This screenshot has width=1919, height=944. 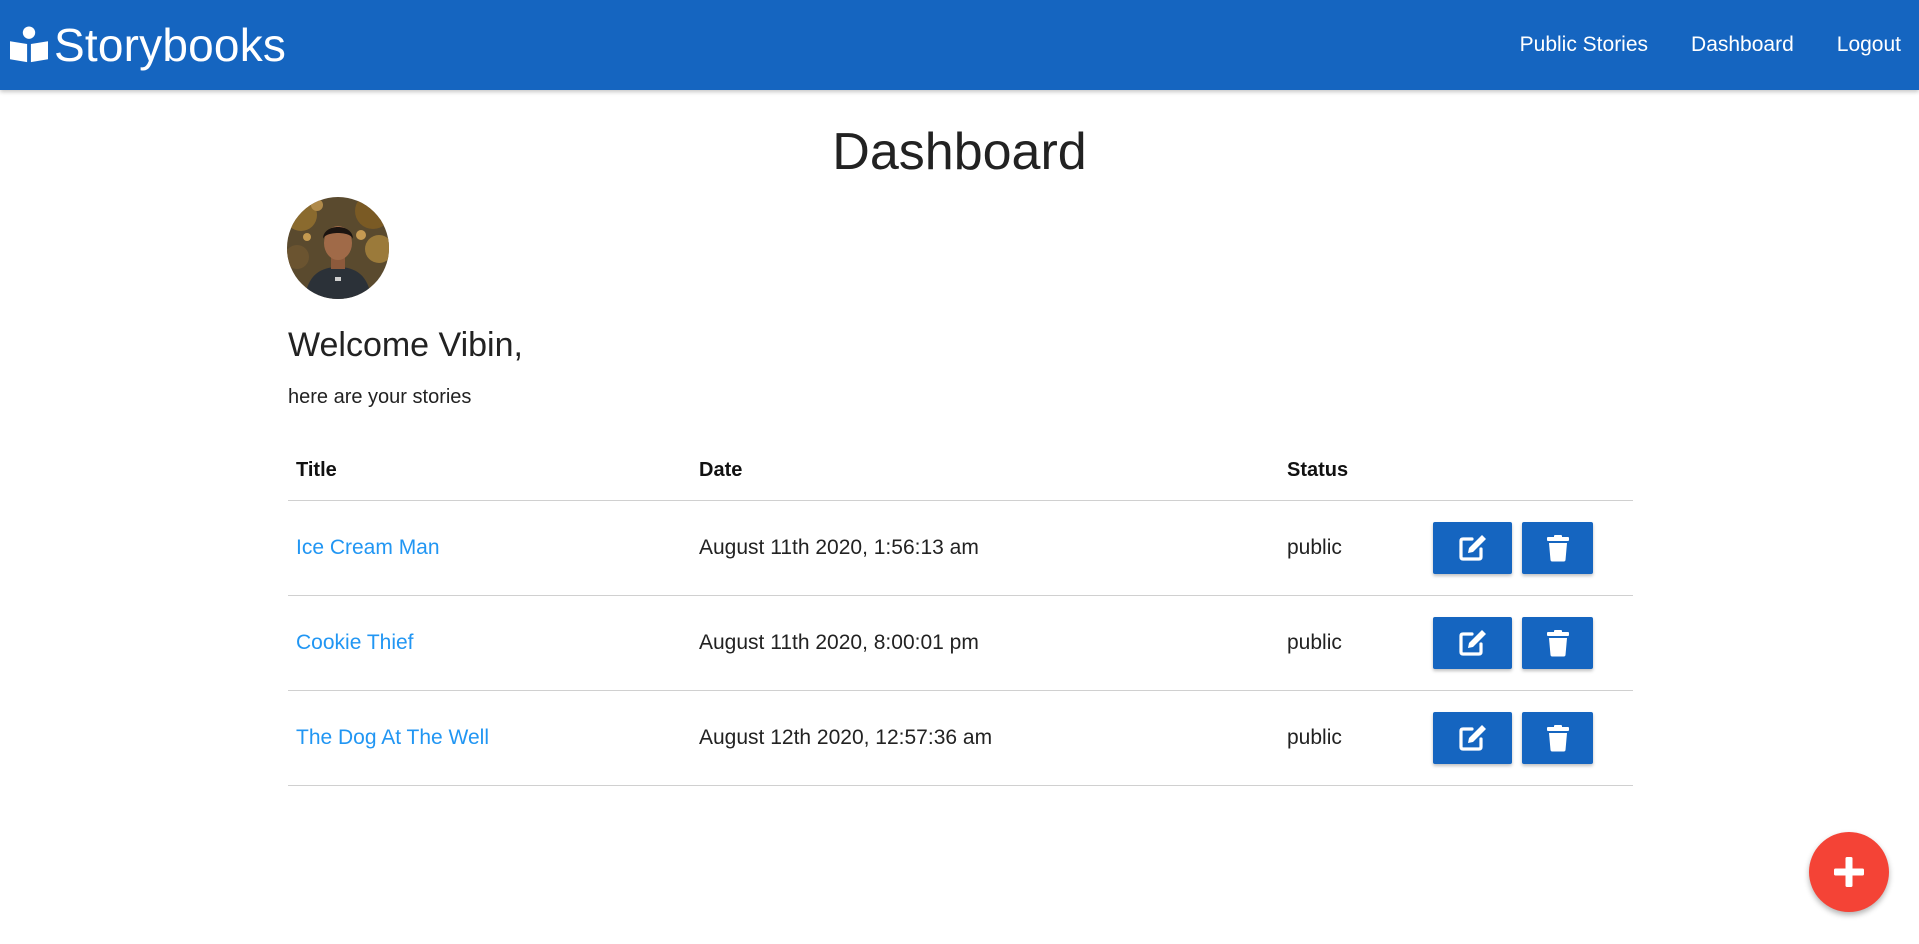 I want to click on story-date: August 11th 2020, 8:00:01 pm, so click(x=985, y=643).